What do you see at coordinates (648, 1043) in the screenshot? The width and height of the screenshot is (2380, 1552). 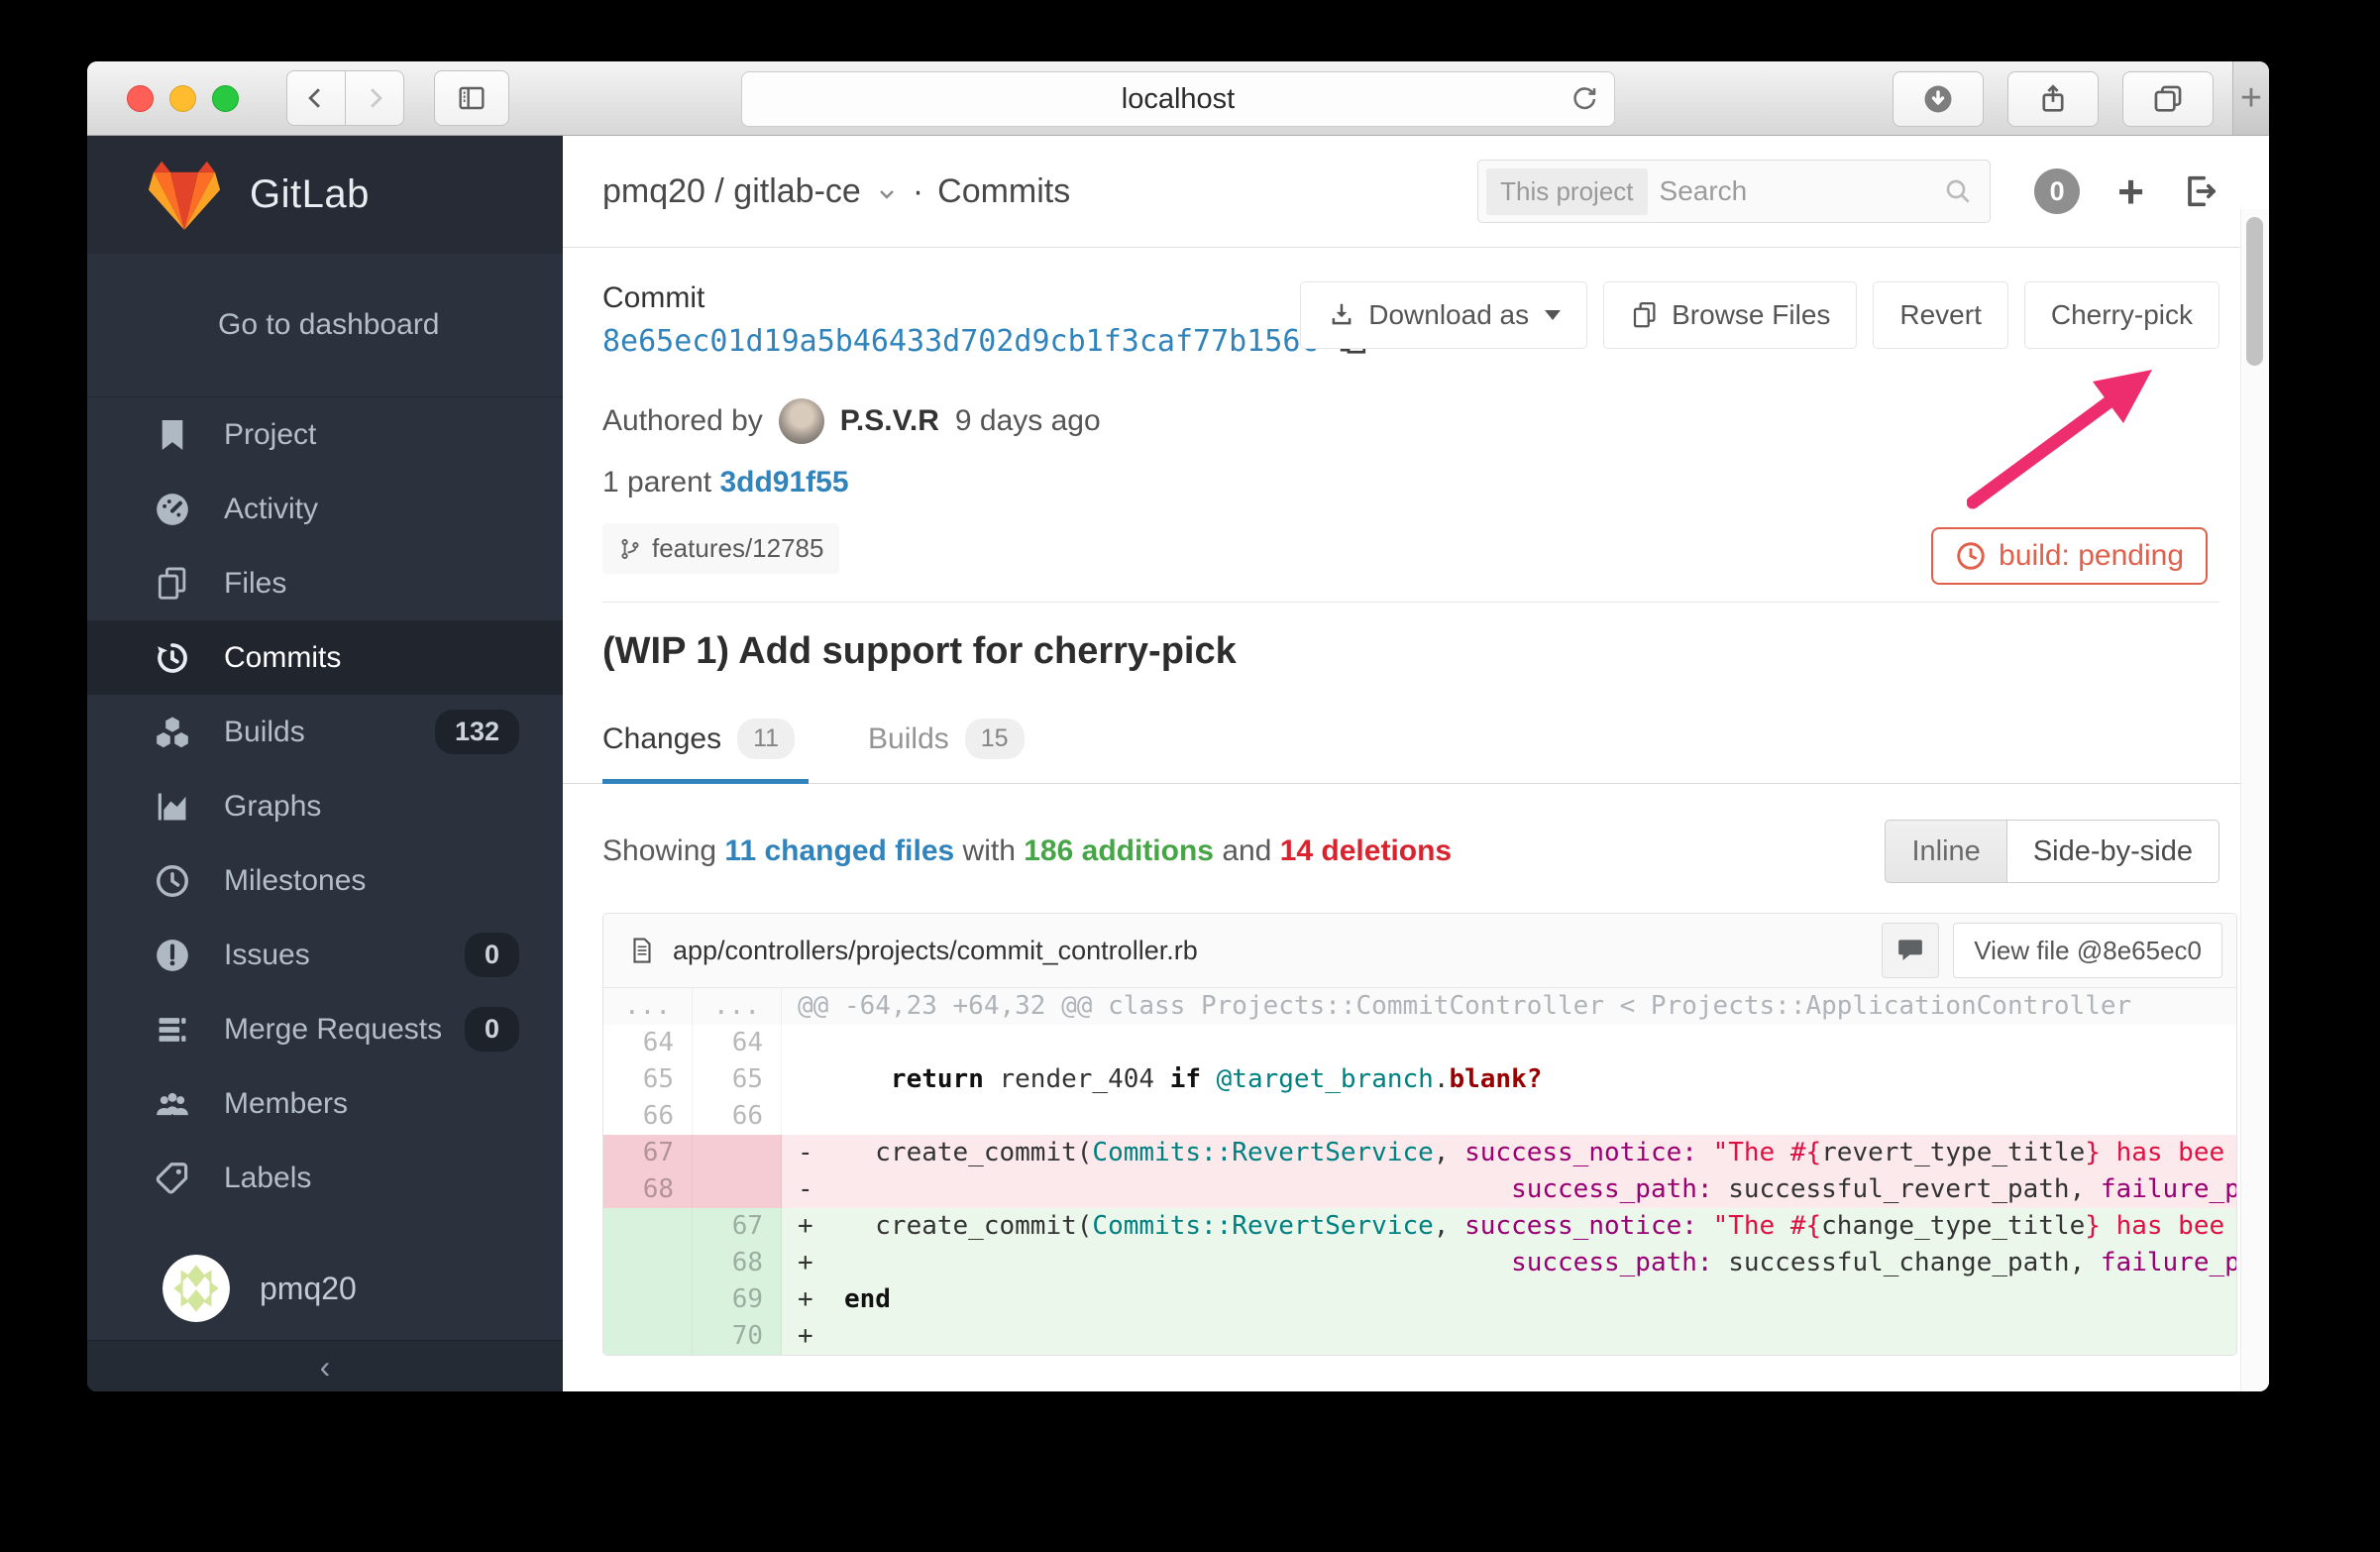 I see `diff-old-line-number: 64` at bounding box center [648, 1043].